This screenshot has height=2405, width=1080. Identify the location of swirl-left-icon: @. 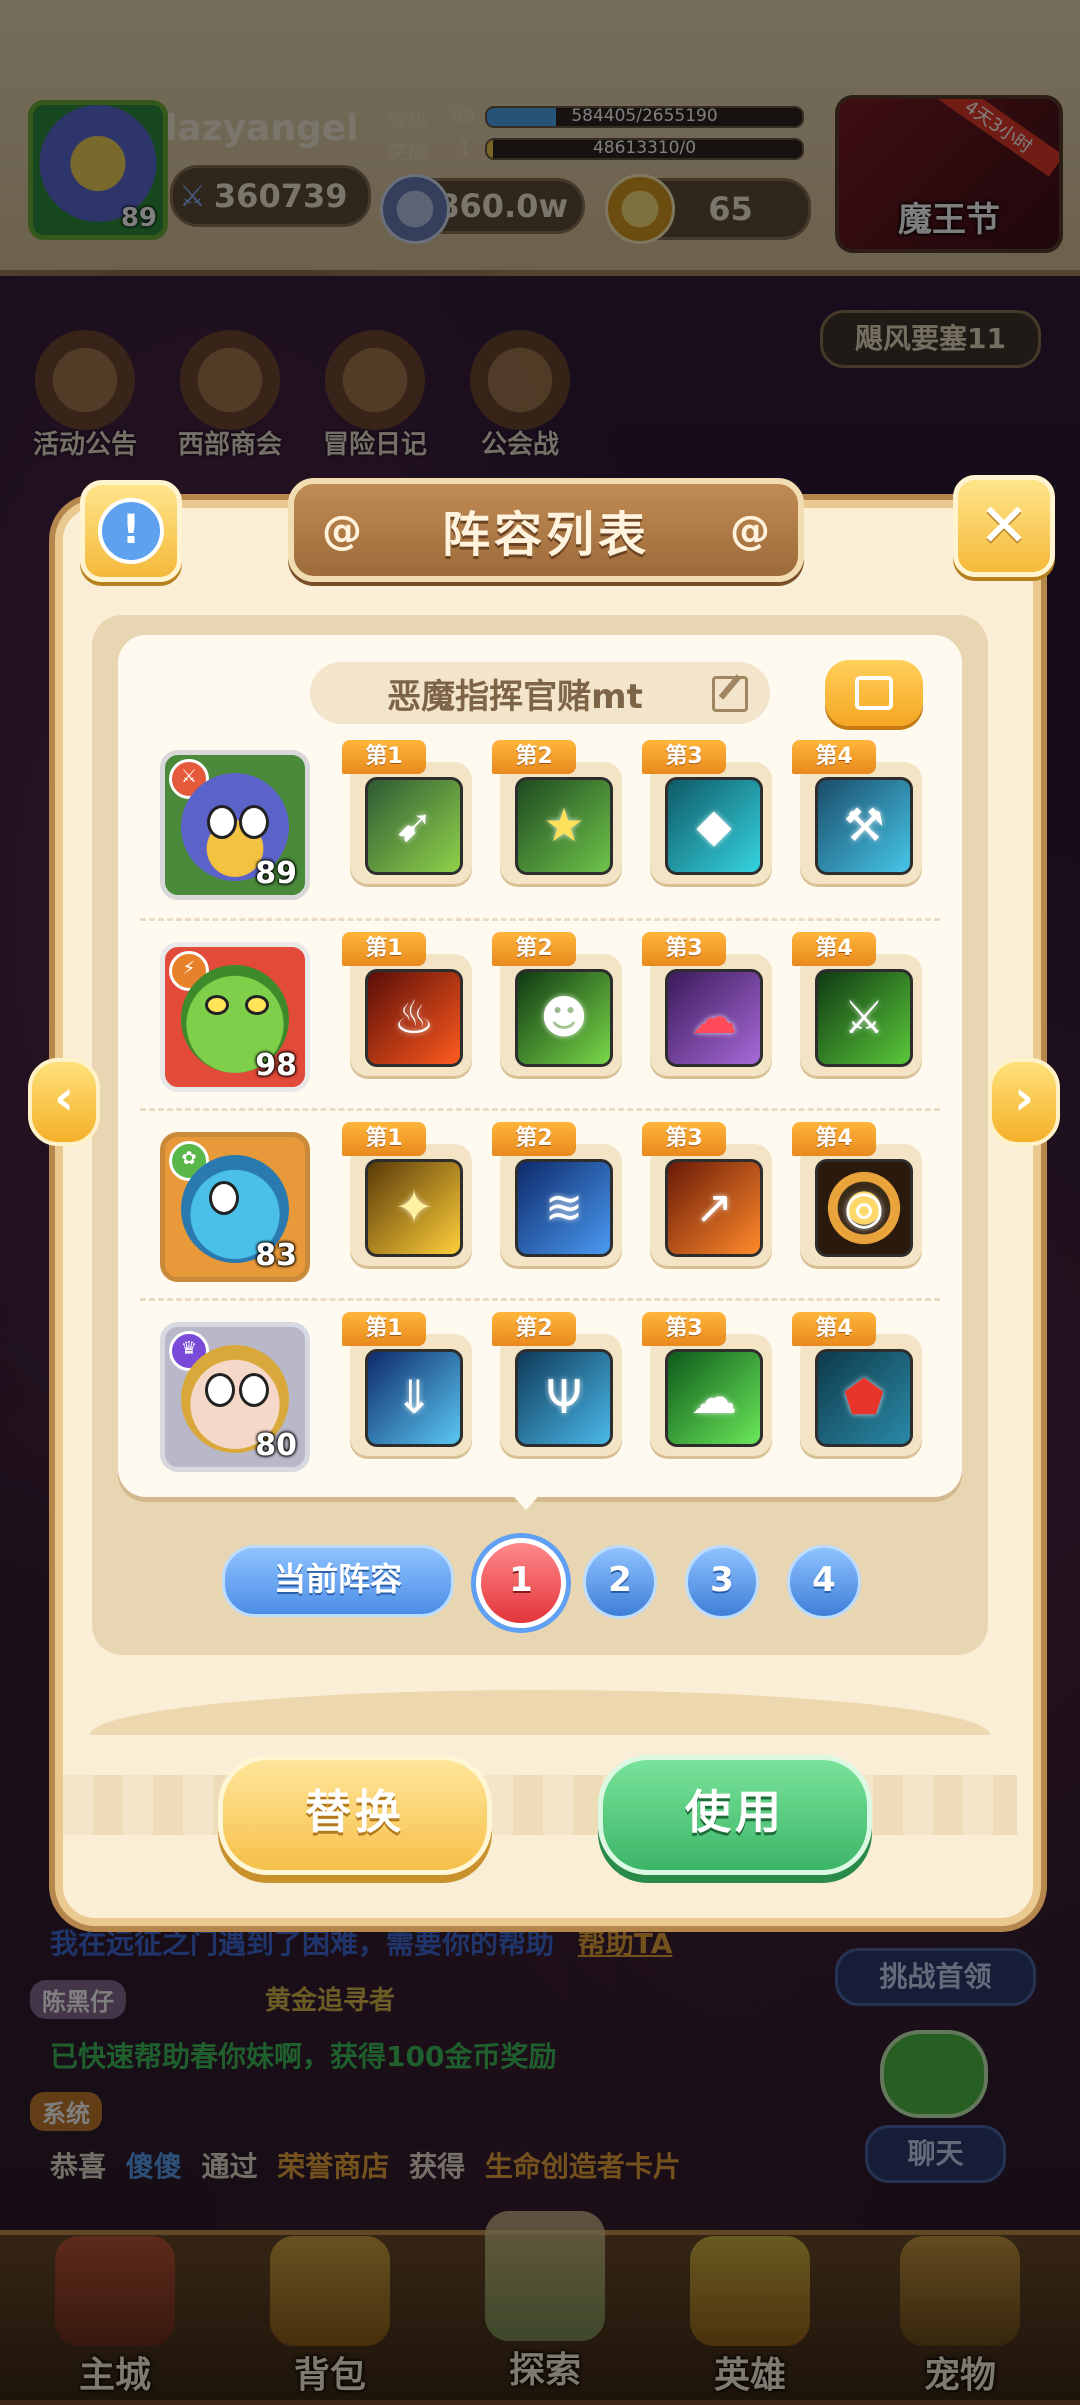
(342, 531).